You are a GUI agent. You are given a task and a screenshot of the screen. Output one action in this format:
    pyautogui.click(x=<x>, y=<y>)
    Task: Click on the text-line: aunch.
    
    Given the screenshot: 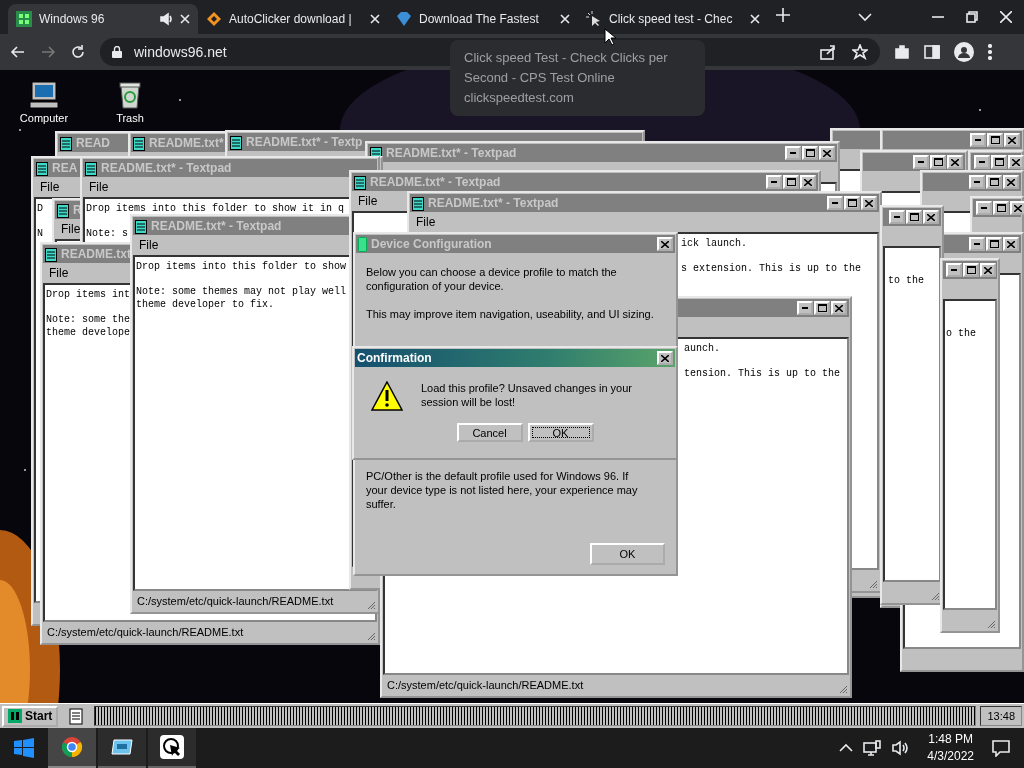 What is the action you would take?
    pyautogui.click(x=702, y=349)
    